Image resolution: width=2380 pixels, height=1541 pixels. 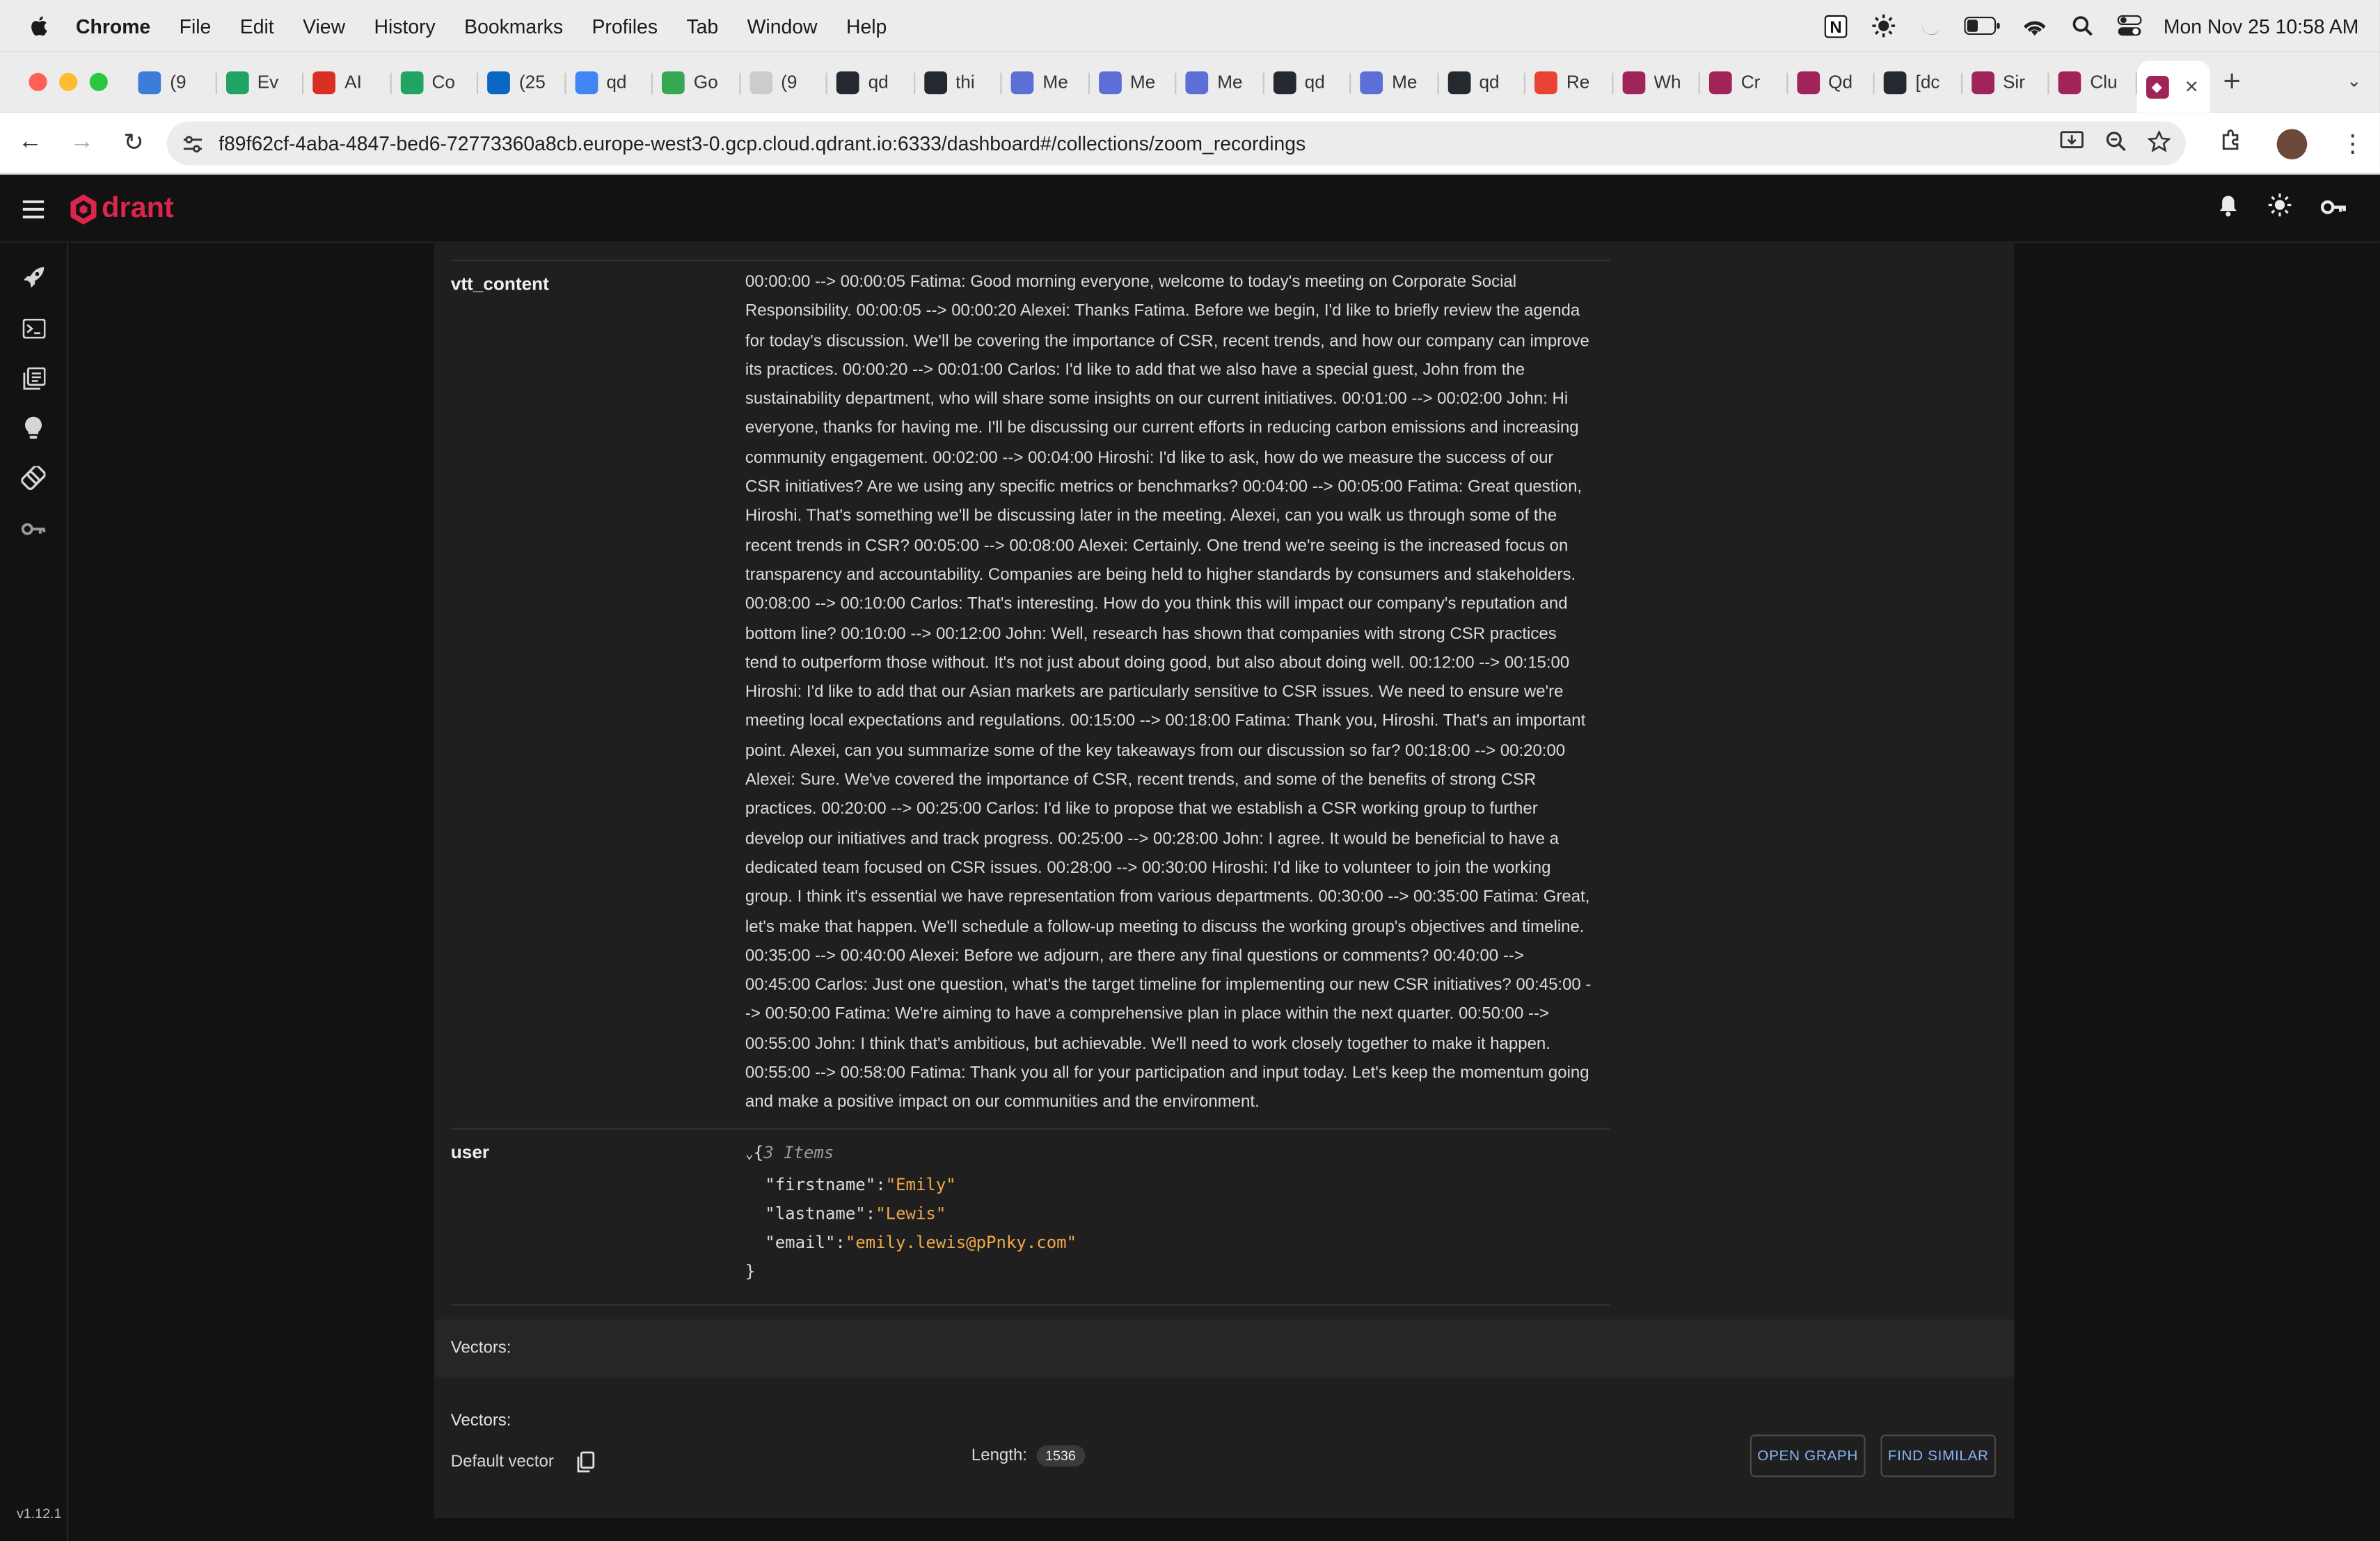 What do you see at coordinates (1743, 81) in the screenshot?
I see `browser-tab: Cr` at bounding box center [1743, 81].